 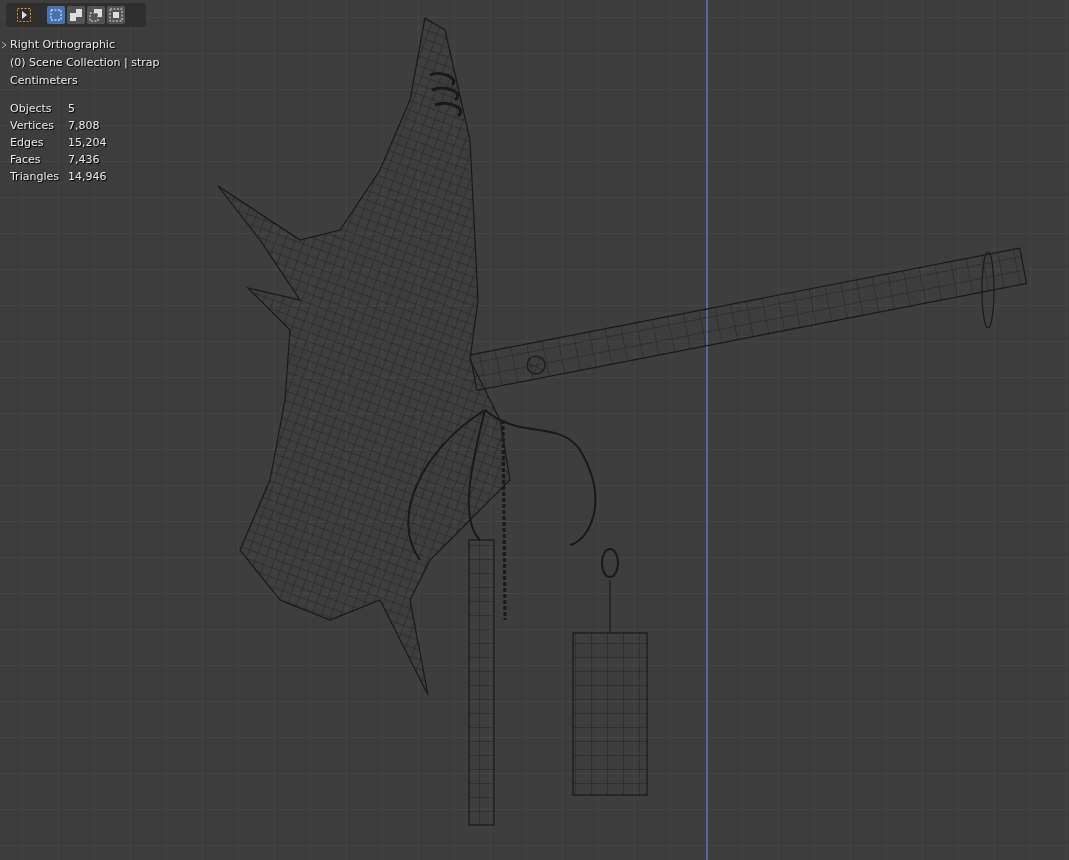 I want to click on stat-label: Edges, so click(x=27, y=143).